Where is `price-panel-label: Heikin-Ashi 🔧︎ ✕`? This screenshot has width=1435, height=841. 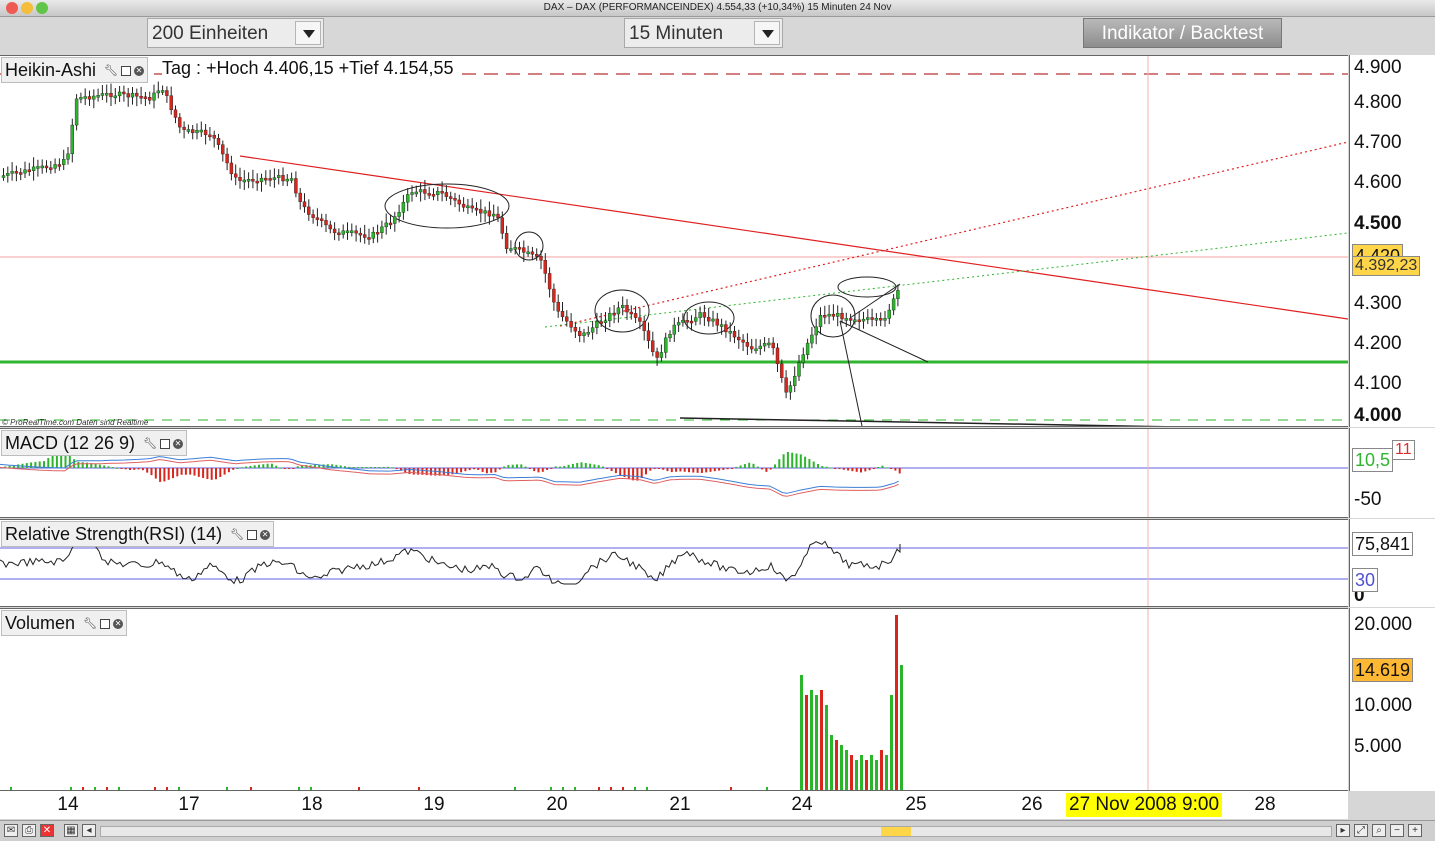
price-panel-label: Heikin-Ashi 🔧︎ ✕ is located at coordinates (75, 70).